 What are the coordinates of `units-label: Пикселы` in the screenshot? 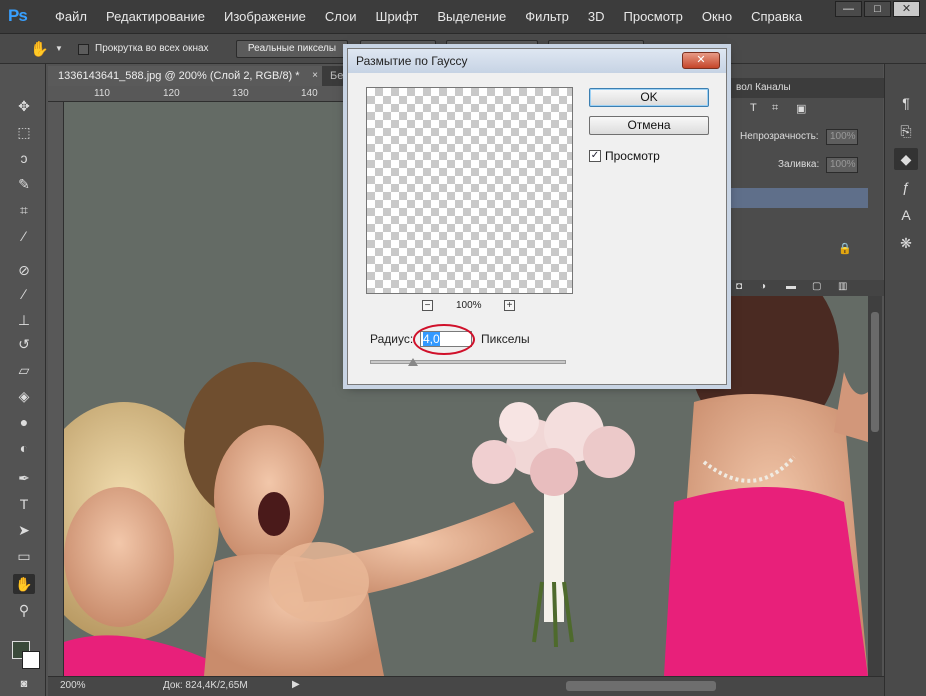 It's located at (505, 339).